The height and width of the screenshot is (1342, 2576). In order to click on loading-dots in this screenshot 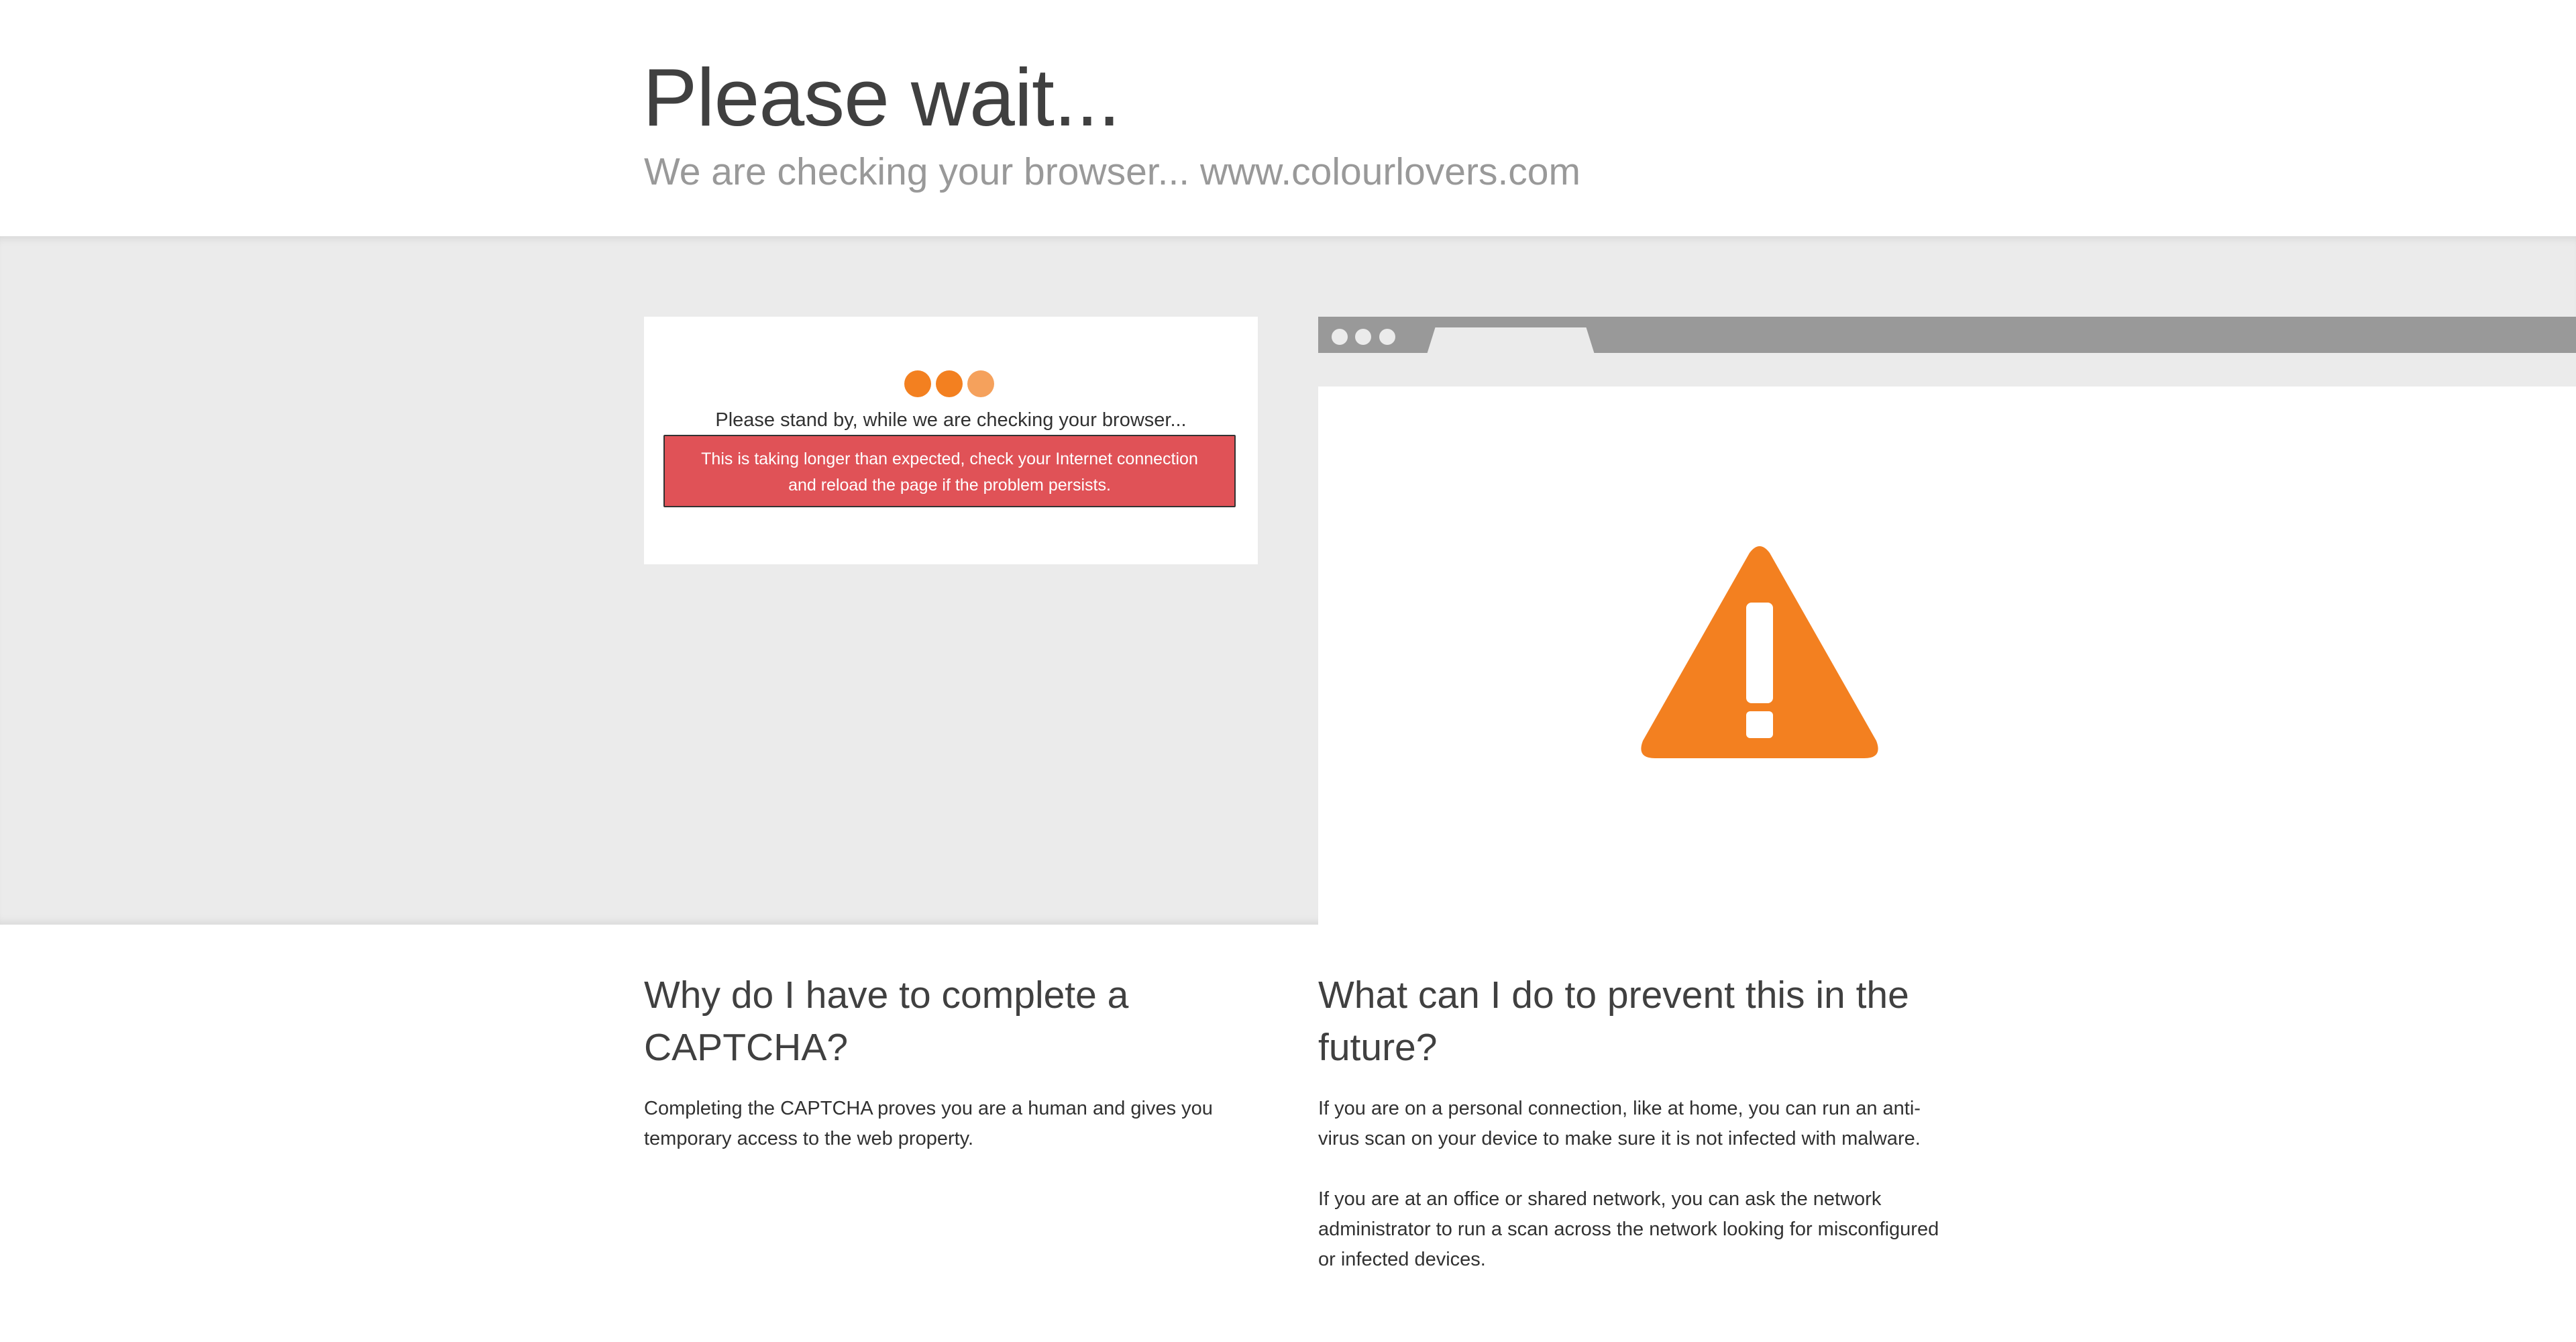, I will do `click(951, 385)`.